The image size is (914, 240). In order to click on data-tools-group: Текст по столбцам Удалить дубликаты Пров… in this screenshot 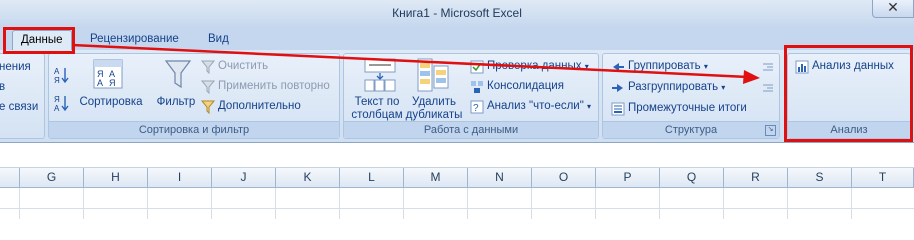, I will do `click(471, 96)`.